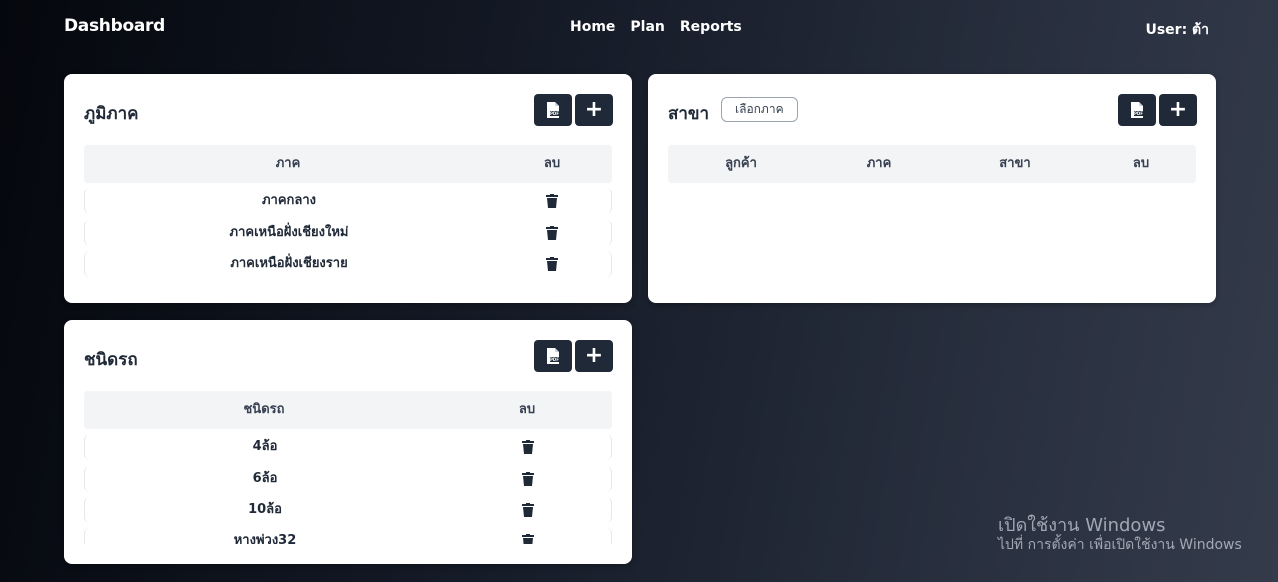 Image resolution: width=1278 pixels, height=582 pixels. Describe the element at coordinates (265, 478) in the screenshot. I see `vehicle-type-cell: 6ล้อ` at that location.